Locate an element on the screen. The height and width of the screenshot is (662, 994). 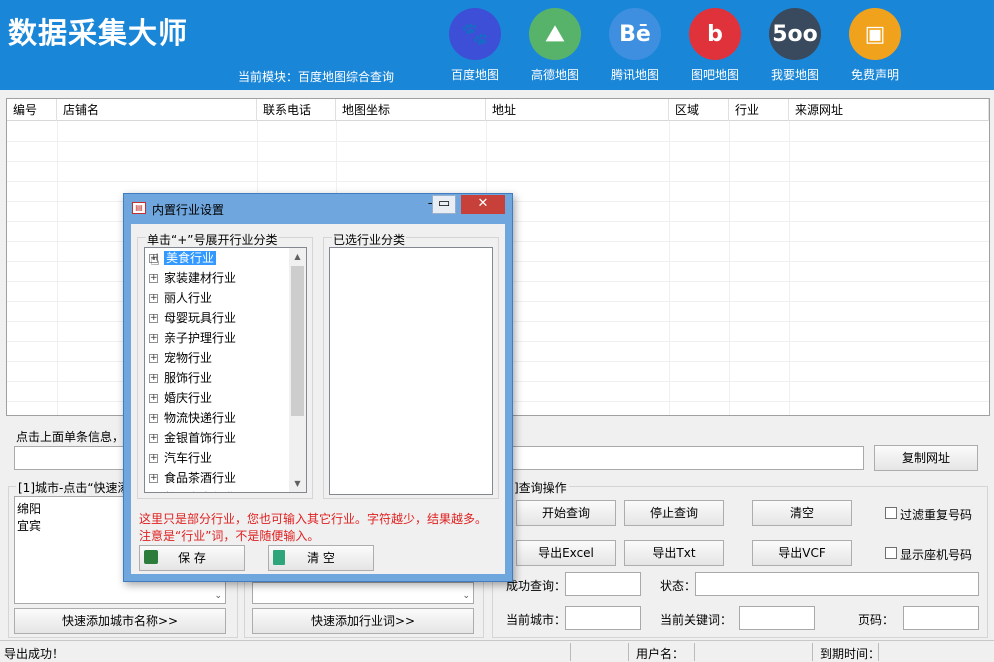
current-city-field is located at coordinates (603, 618).